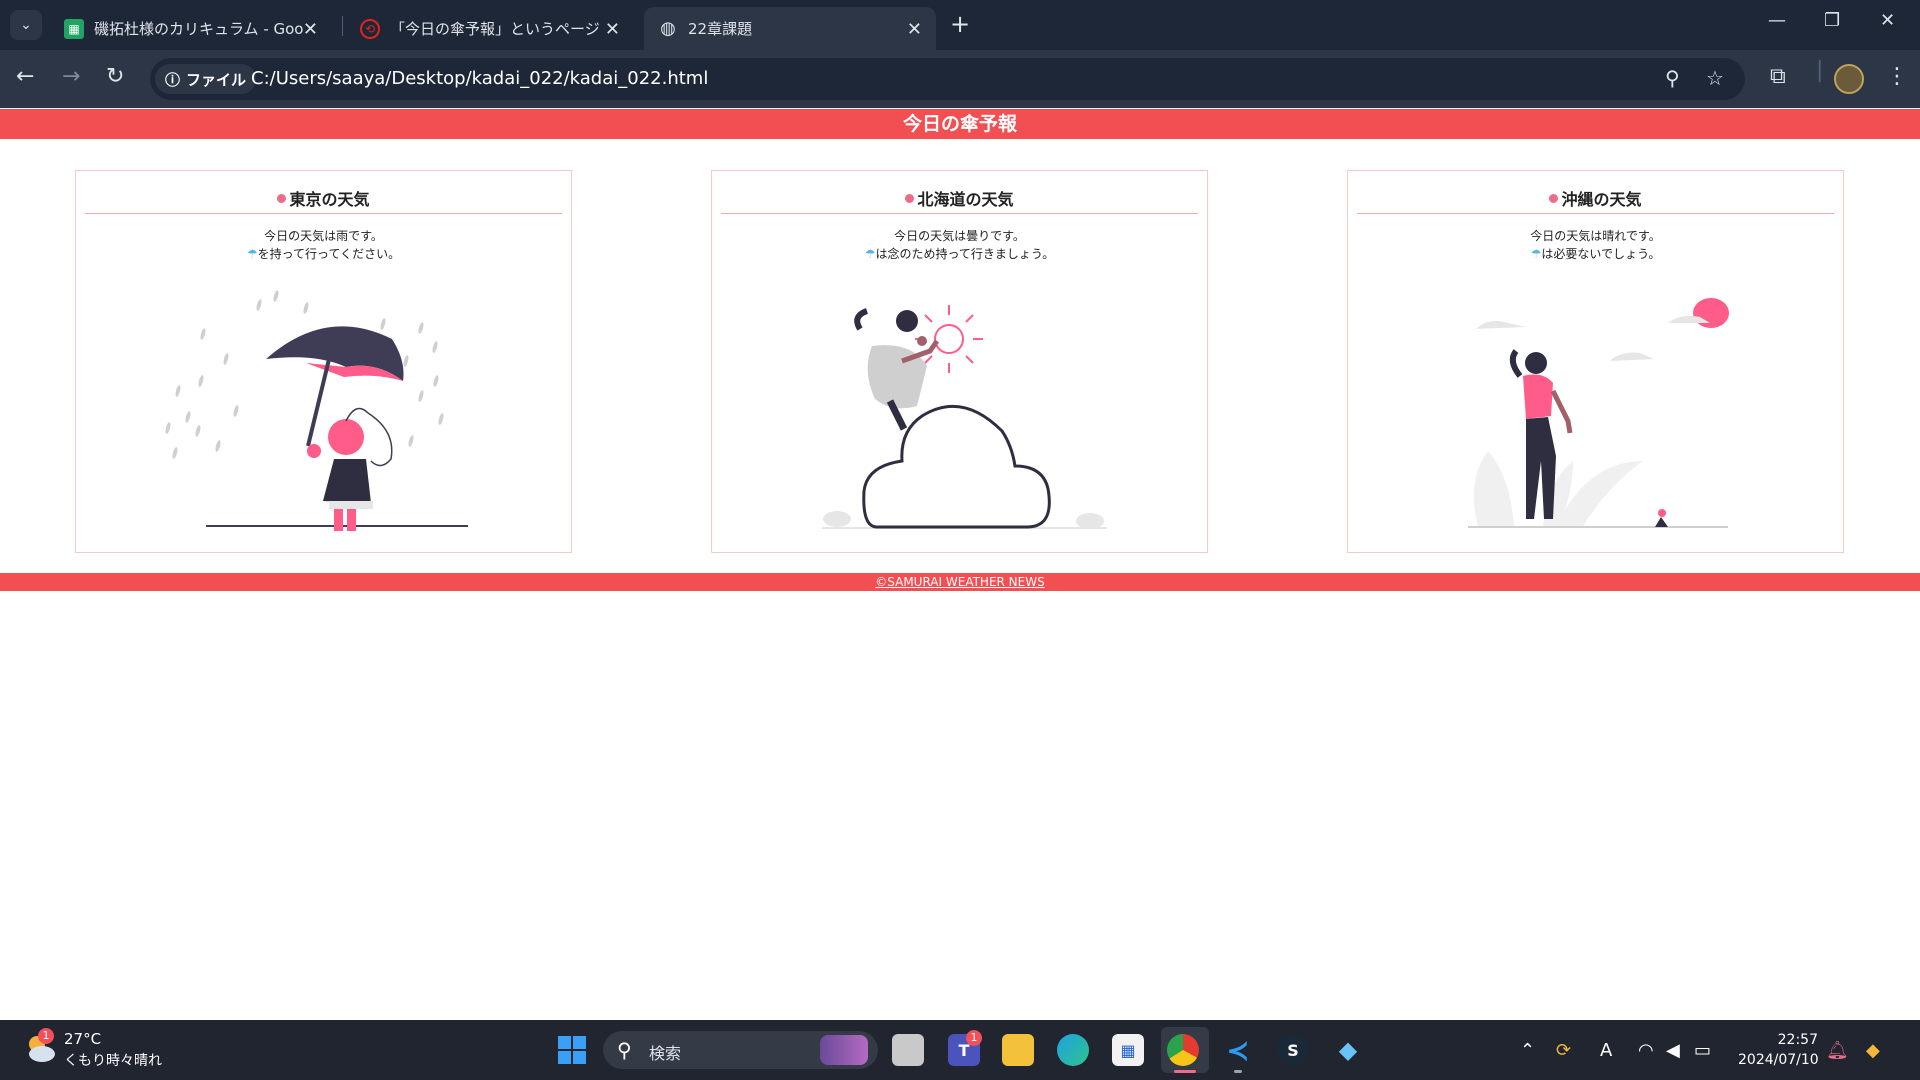  I want to click on system-clock: 22:57 2024/07/10, so click(1778, 1050).